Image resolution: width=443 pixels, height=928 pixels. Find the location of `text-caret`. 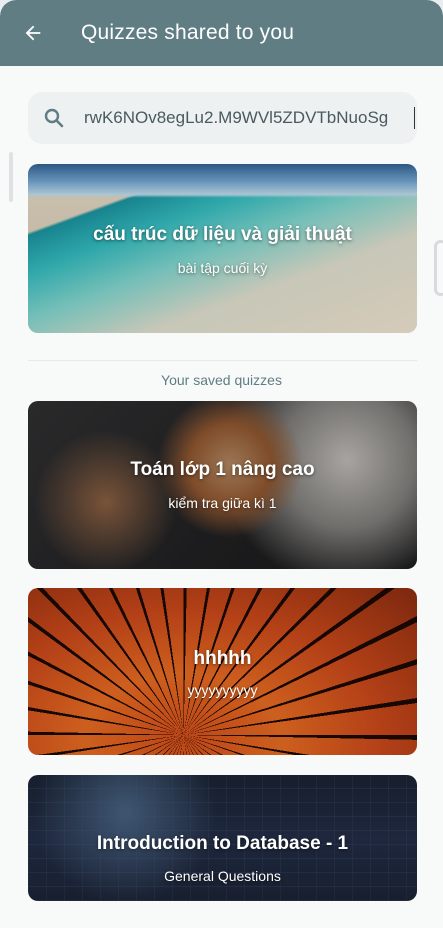

text-caret is located at coordinates (414, 118).